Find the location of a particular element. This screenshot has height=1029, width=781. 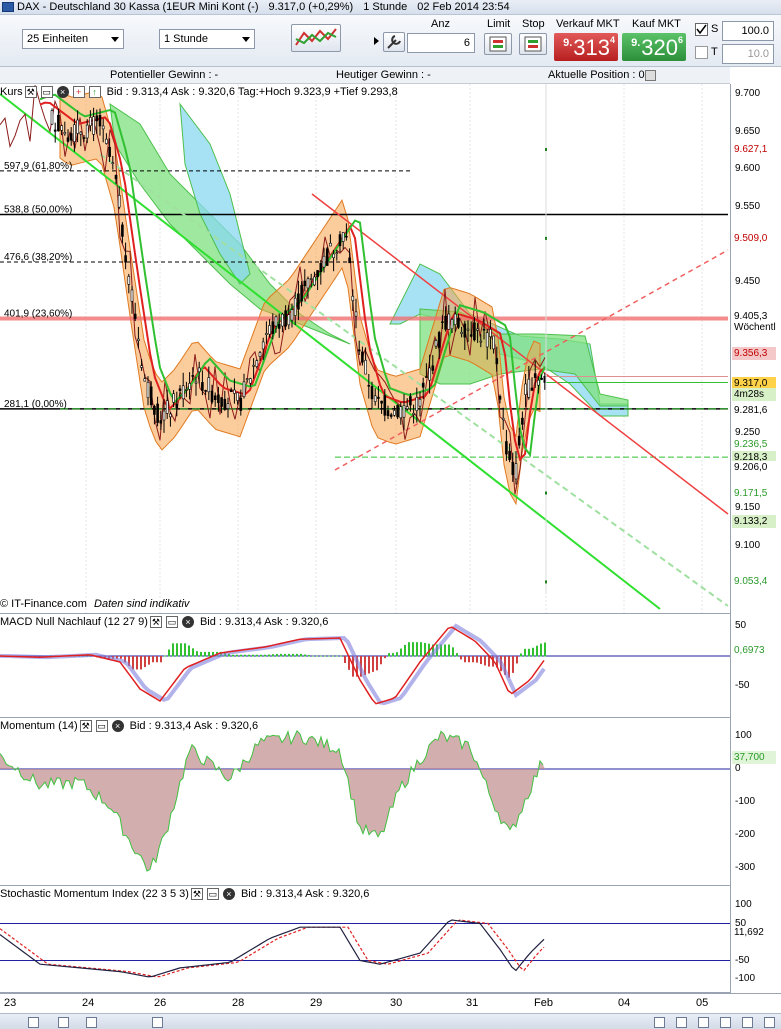

buy-order-icon: ↑ is located at coordinates (94, 92).